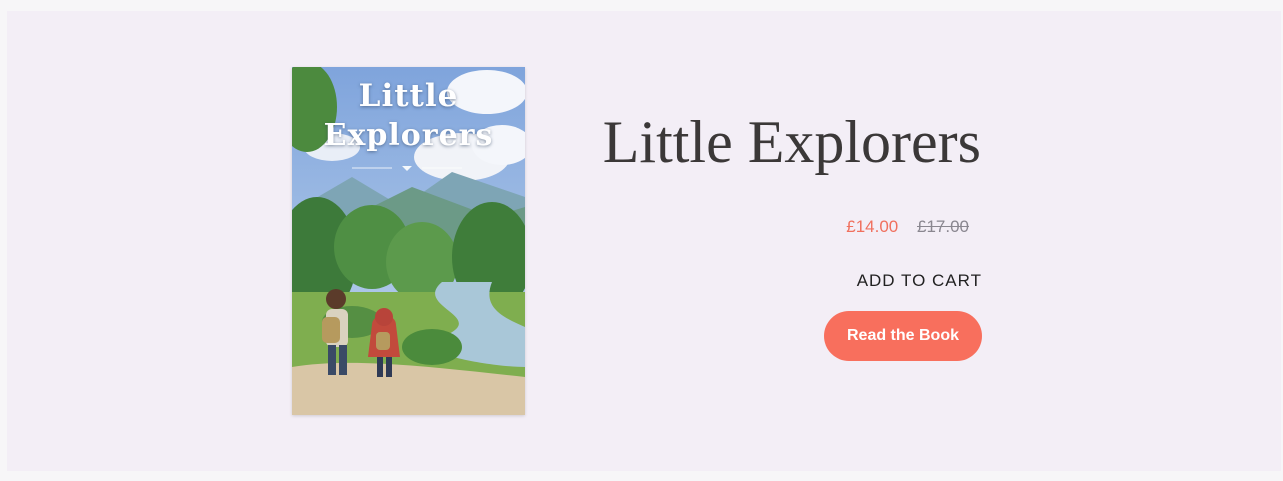 The width and height of the screenshot is (1283, 481). I want to click on cover-title-line1: Little, so click(408, 96).